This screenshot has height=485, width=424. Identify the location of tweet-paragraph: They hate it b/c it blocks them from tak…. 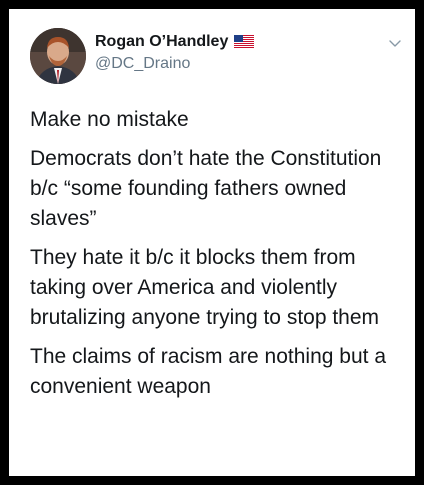
(205, 287).